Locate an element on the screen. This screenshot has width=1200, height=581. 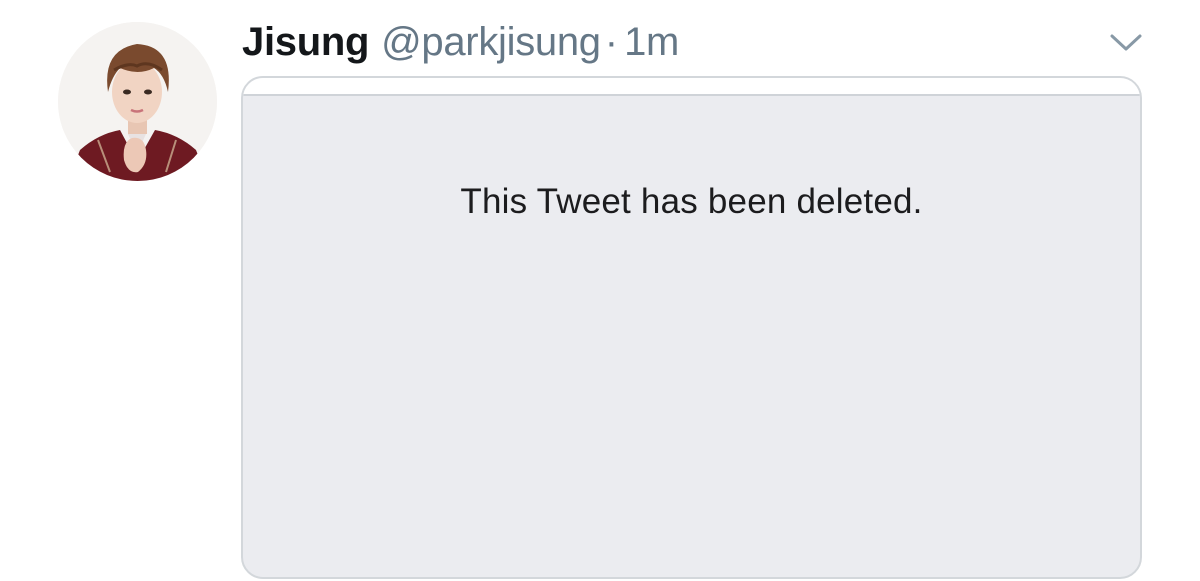
card-top-divider is located at coordinates (691, 87).